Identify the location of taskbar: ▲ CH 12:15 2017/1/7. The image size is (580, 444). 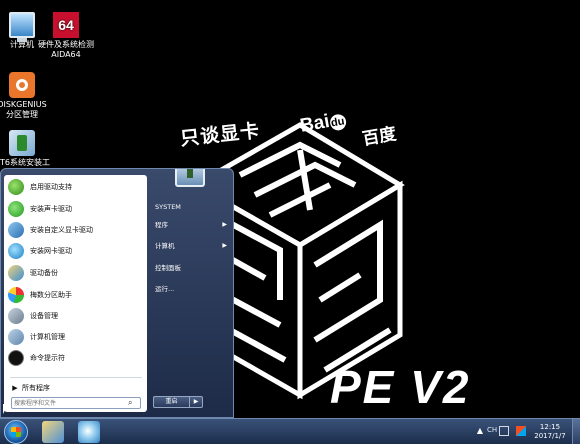
(290, 431).